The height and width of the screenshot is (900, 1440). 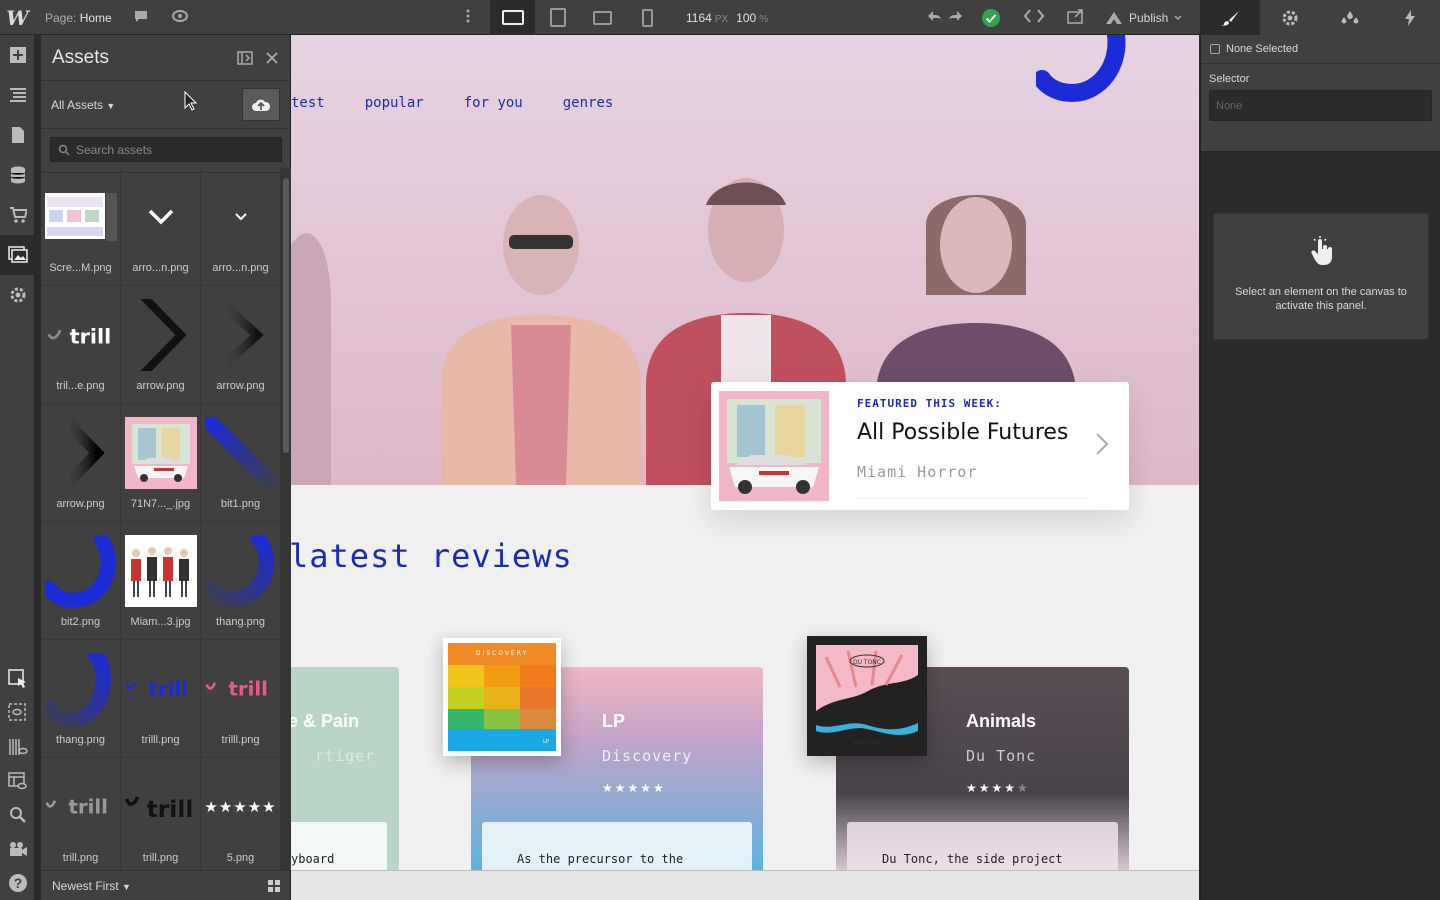 What do you see at coordinates (17, 95) in the screenshot?
I see `navigator-button` at bounding box center [17, 95].